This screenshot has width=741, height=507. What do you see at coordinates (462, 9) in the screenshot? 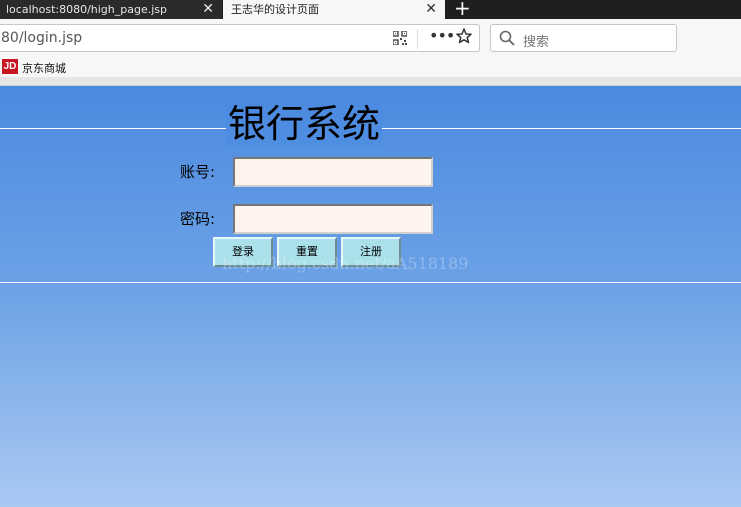
I see `new-tab-icon: +` at bounding box center [462, 9].